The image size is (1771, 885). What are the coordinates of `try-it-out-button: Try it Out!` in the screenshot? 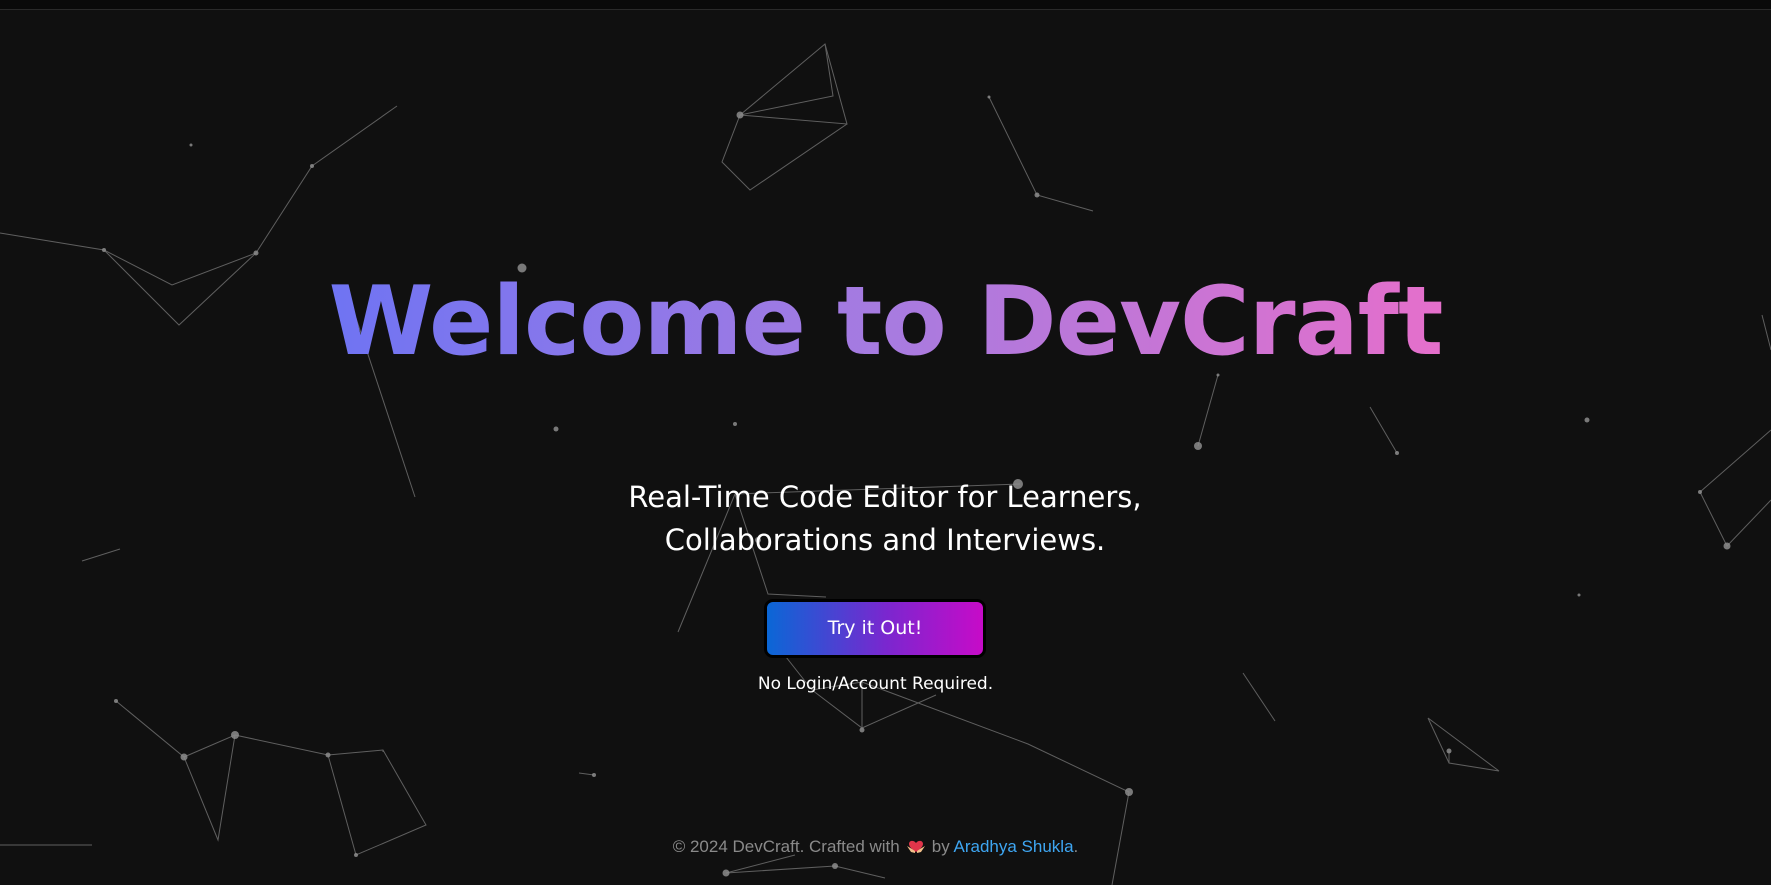 It's located at (875, 628).